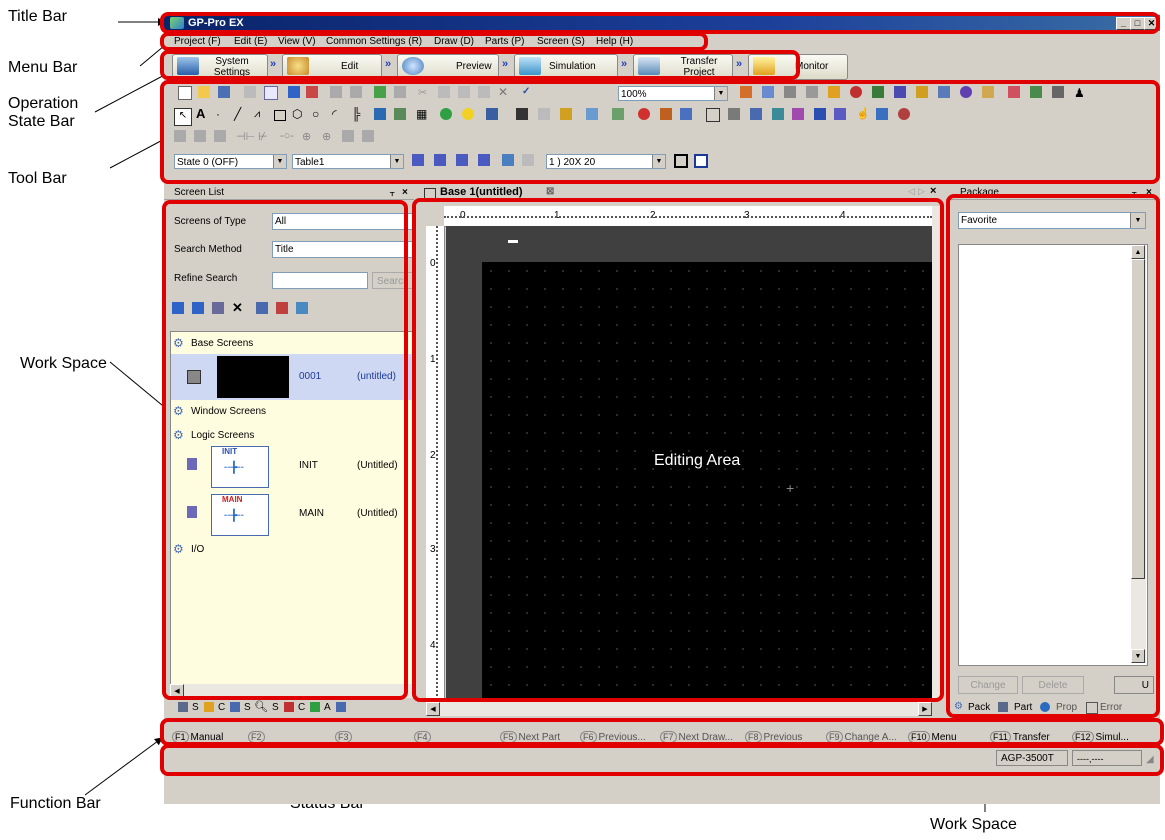 The height and width of the screenshot is (840, 1165). Describe the element at coordinates (292, 691) in the screenshot. I see `screen-list-hscrollbar: ◀` at that location.